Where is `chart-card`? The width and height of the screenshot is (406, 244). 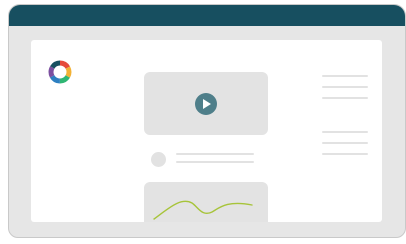
chart-card is located at coordinates (206, 202).